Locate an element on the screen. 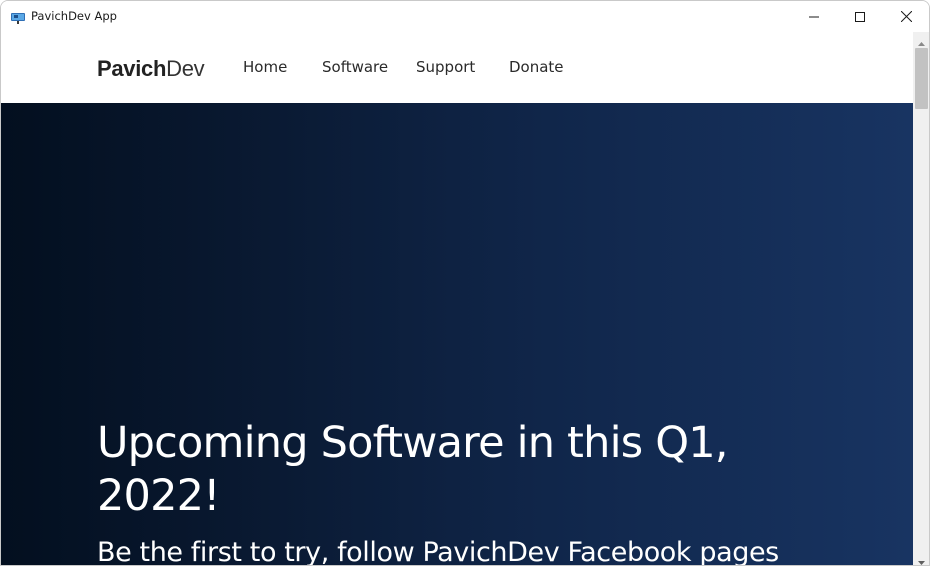 This screenshot has height=566, width=930. maximize-button is located at coordinates (860, 16).